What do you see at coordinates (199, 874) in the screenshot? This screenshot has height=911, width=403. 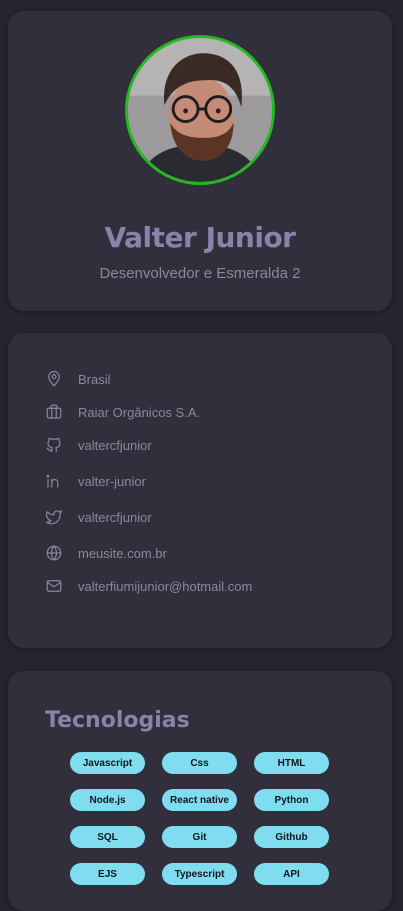 I see `tech-chip: Typescript` at bounding box center [199, 874].